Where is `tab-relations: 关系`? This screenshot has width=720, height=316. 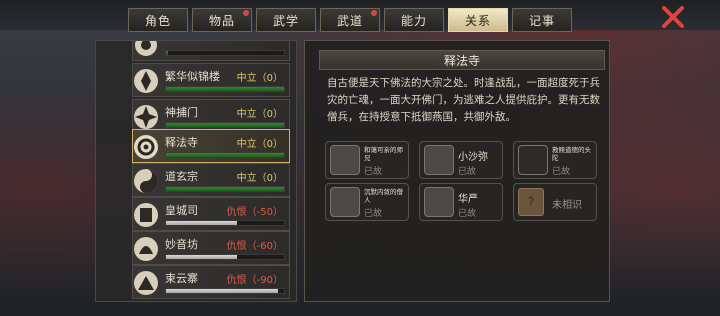 tab-relations: 关系 is located at coordinates (478, 20).